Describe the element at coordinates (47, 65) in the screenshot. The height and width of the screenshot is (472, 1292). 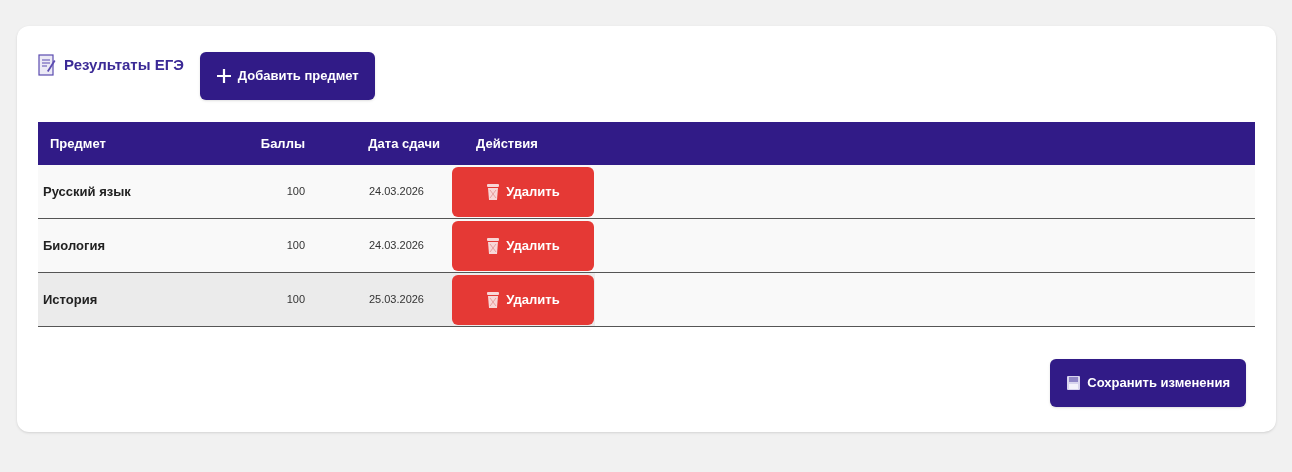
I see `document-icon` at that location.